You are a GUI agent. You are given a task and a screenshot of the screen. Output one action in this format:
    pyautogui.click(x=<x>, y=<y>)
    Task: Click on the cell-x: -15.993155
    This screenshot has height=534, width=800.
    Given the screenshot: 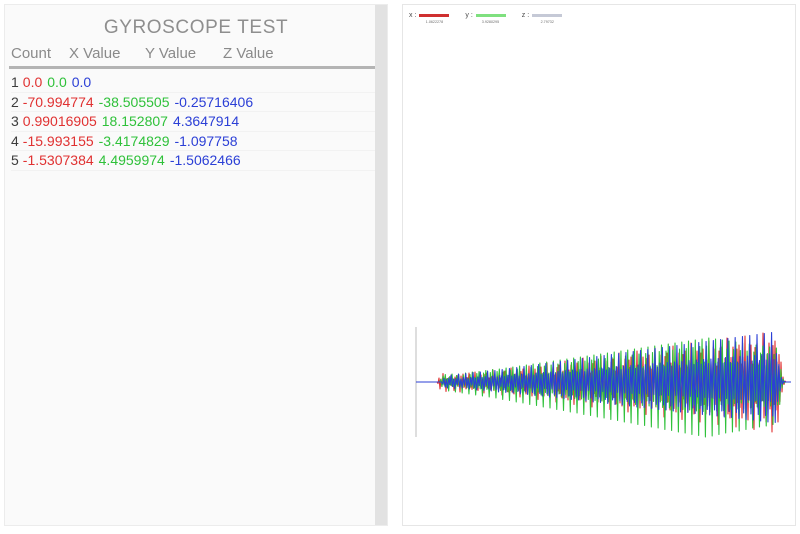 What is the action you would take?
    pyautogui.click(x=58, y=140)
    